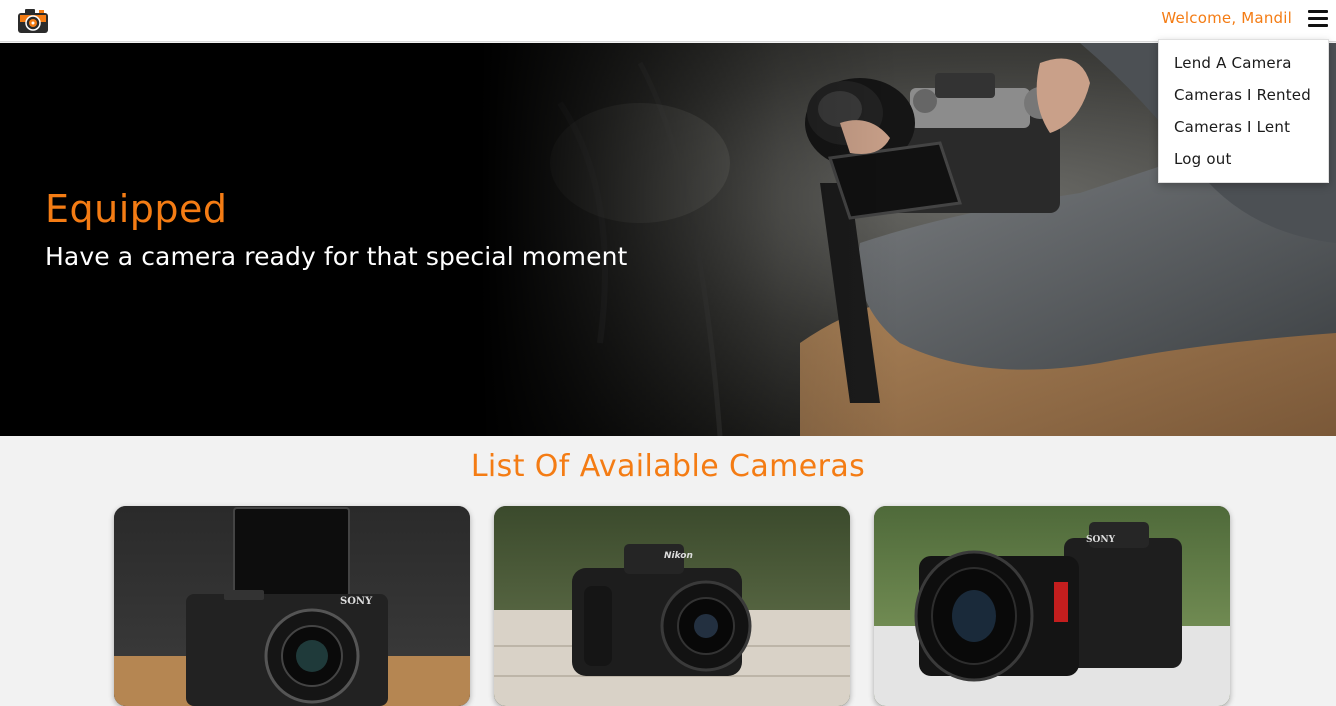 This screenshot has width=1336, height=706. What do you see at coordinates (33, 20) in the screenshot?
I see `camera-logo-icon` at bounding box center [33, 20].